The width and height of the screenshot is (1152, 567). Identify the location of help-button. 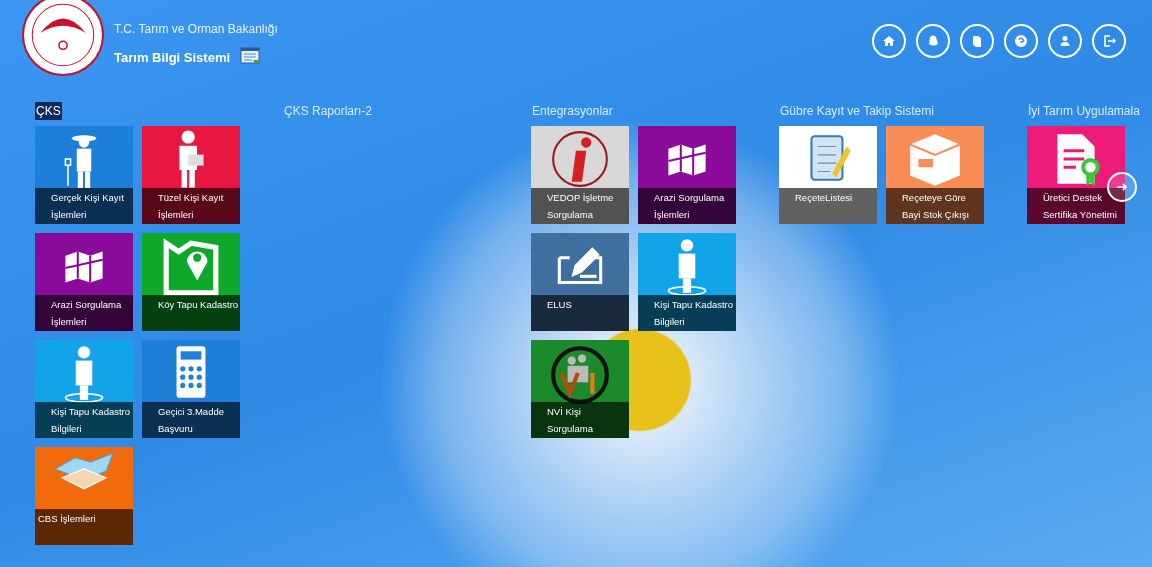
(1021, 41).